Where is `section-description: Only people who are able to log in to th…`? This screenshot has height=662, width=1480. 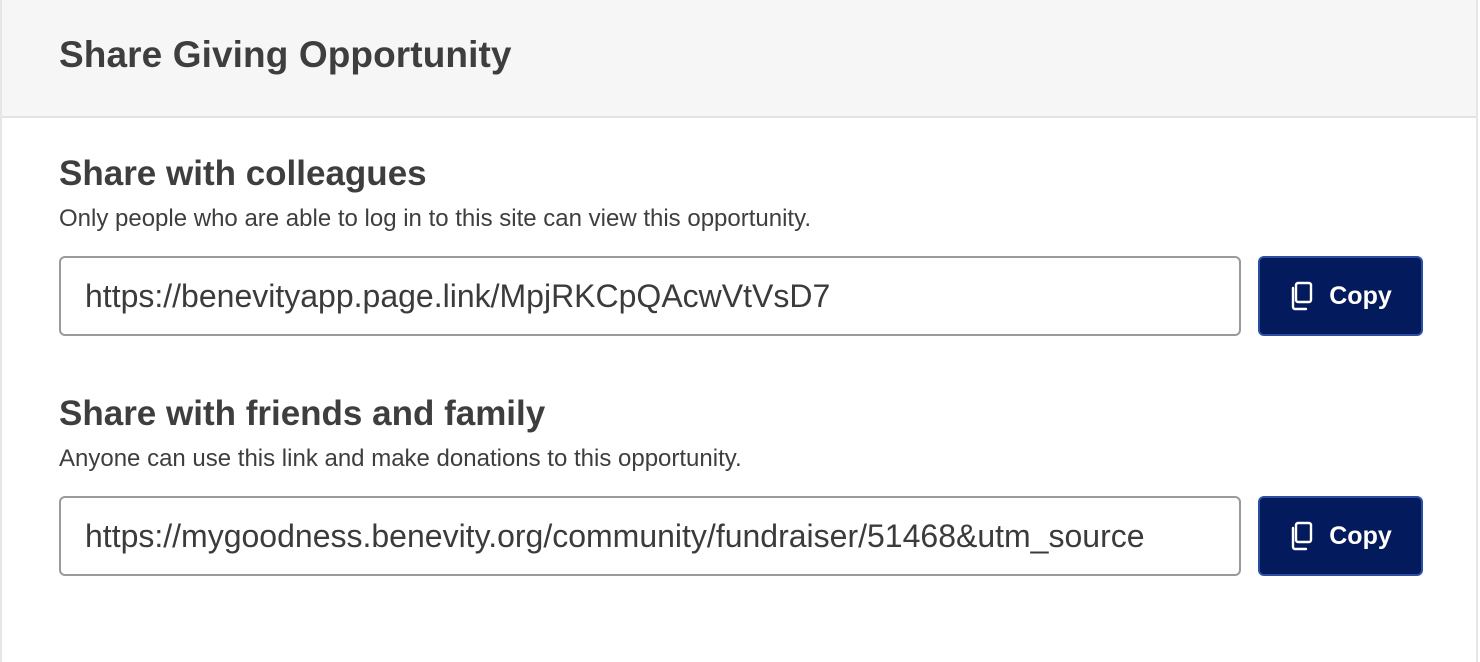 section-description: Only people who are able to log in to th… is located at coordinates (435, 218).